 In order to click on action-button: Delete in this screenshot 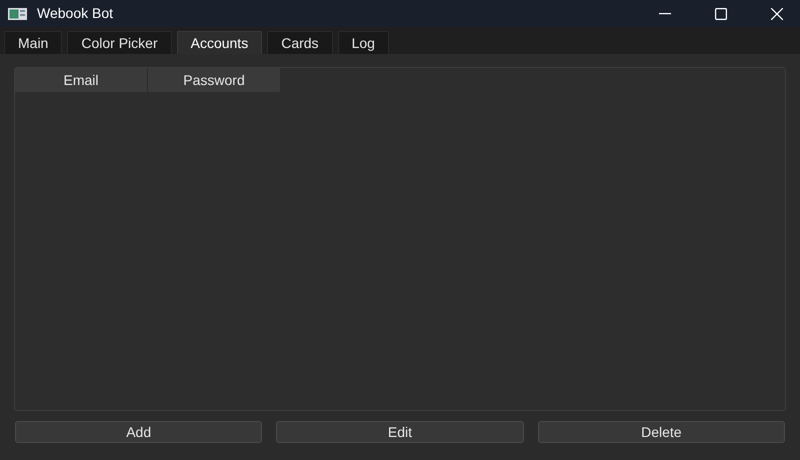, I will do `click(661, 432)`.